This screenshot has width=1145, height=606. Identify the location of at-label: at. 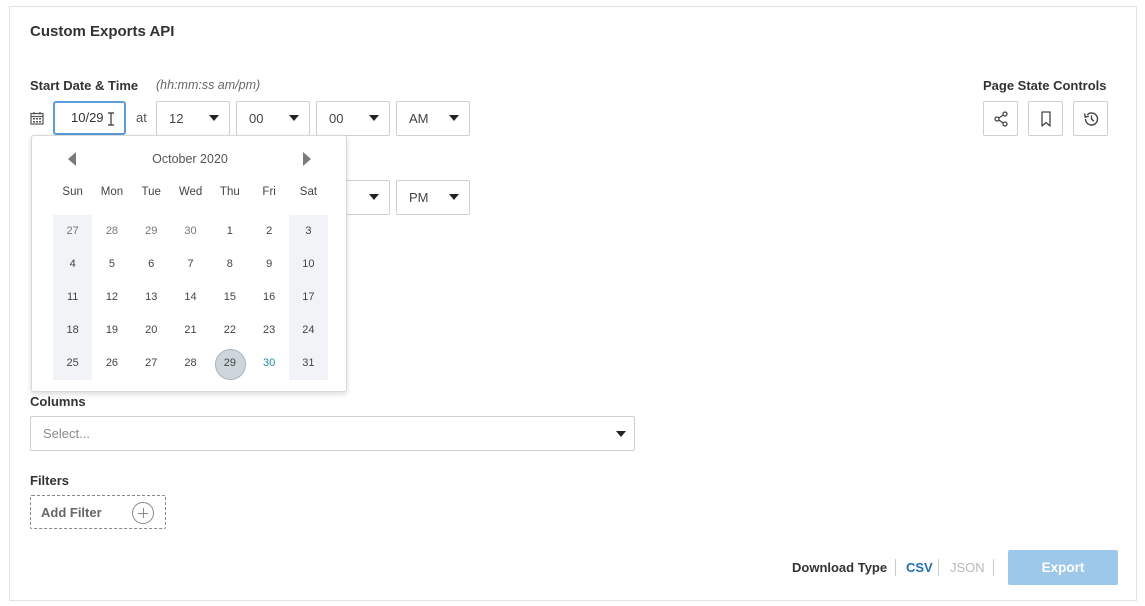
(141, 117).